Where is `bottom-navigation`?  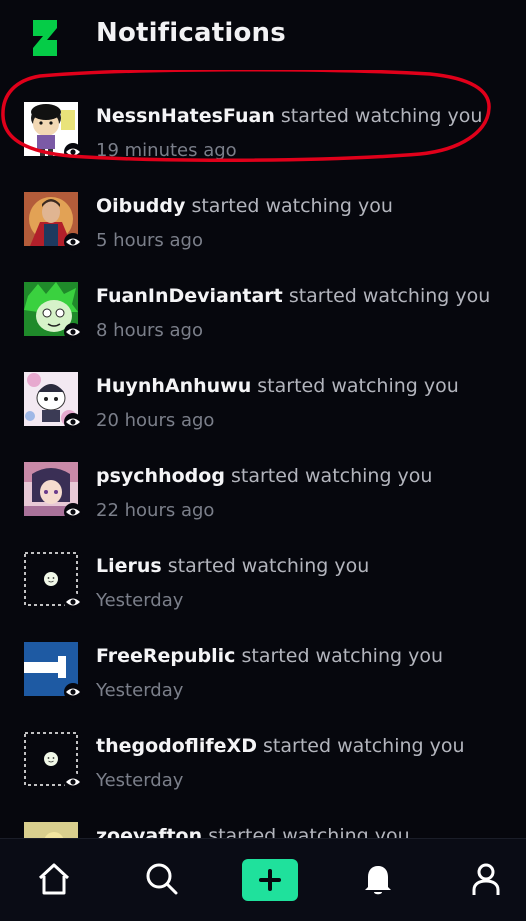 bottom-navigation is located at coordinates (263, 879).